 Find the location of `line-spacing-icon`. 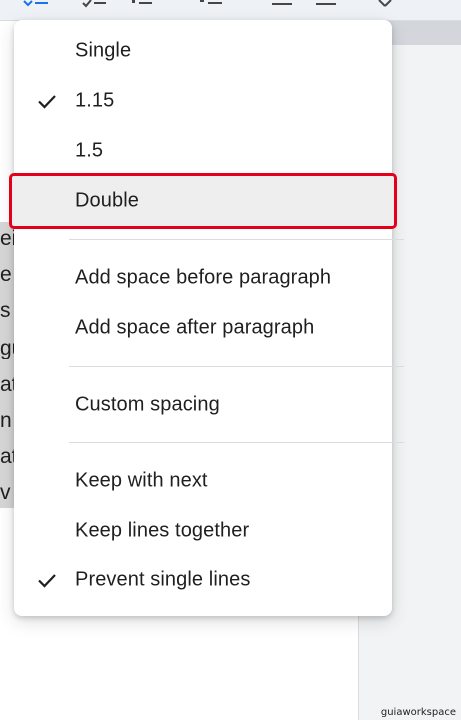

line-spacing-icon is located at coordinates (36, 4).